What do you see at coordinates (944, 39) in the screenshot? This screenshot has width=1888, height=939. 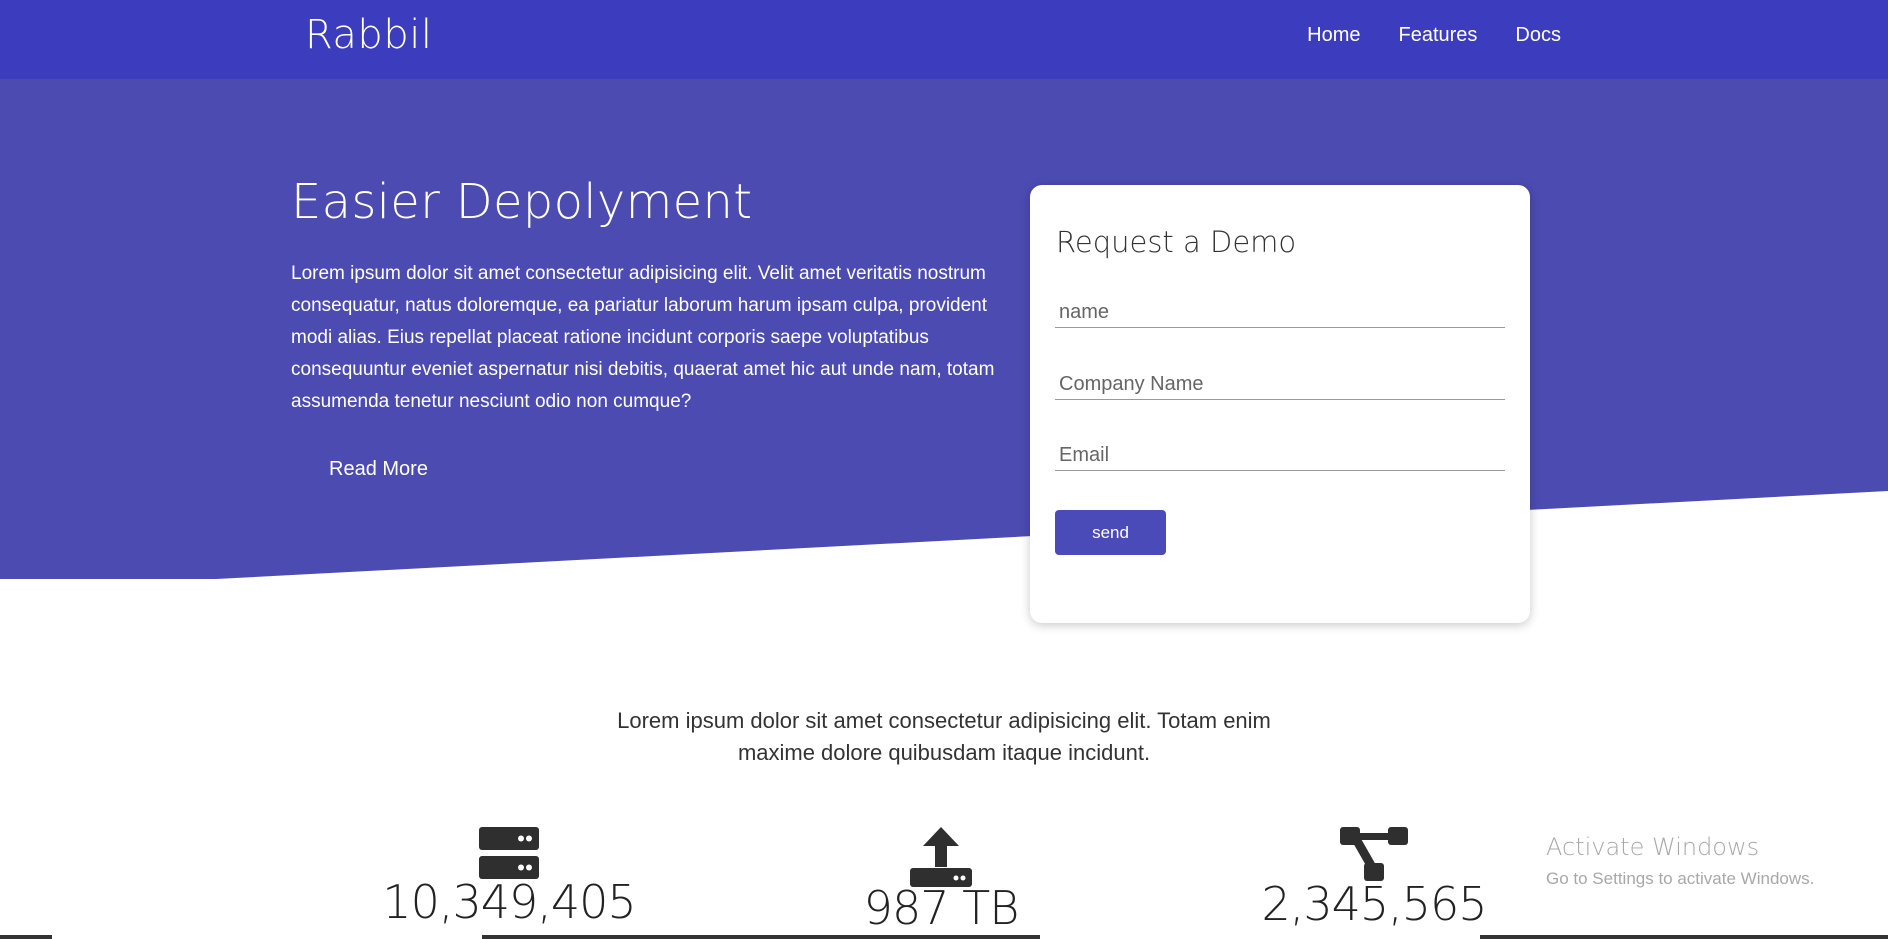 I see `navbar: Rabbil Home Features Docs` at bounding box center [944, 39].